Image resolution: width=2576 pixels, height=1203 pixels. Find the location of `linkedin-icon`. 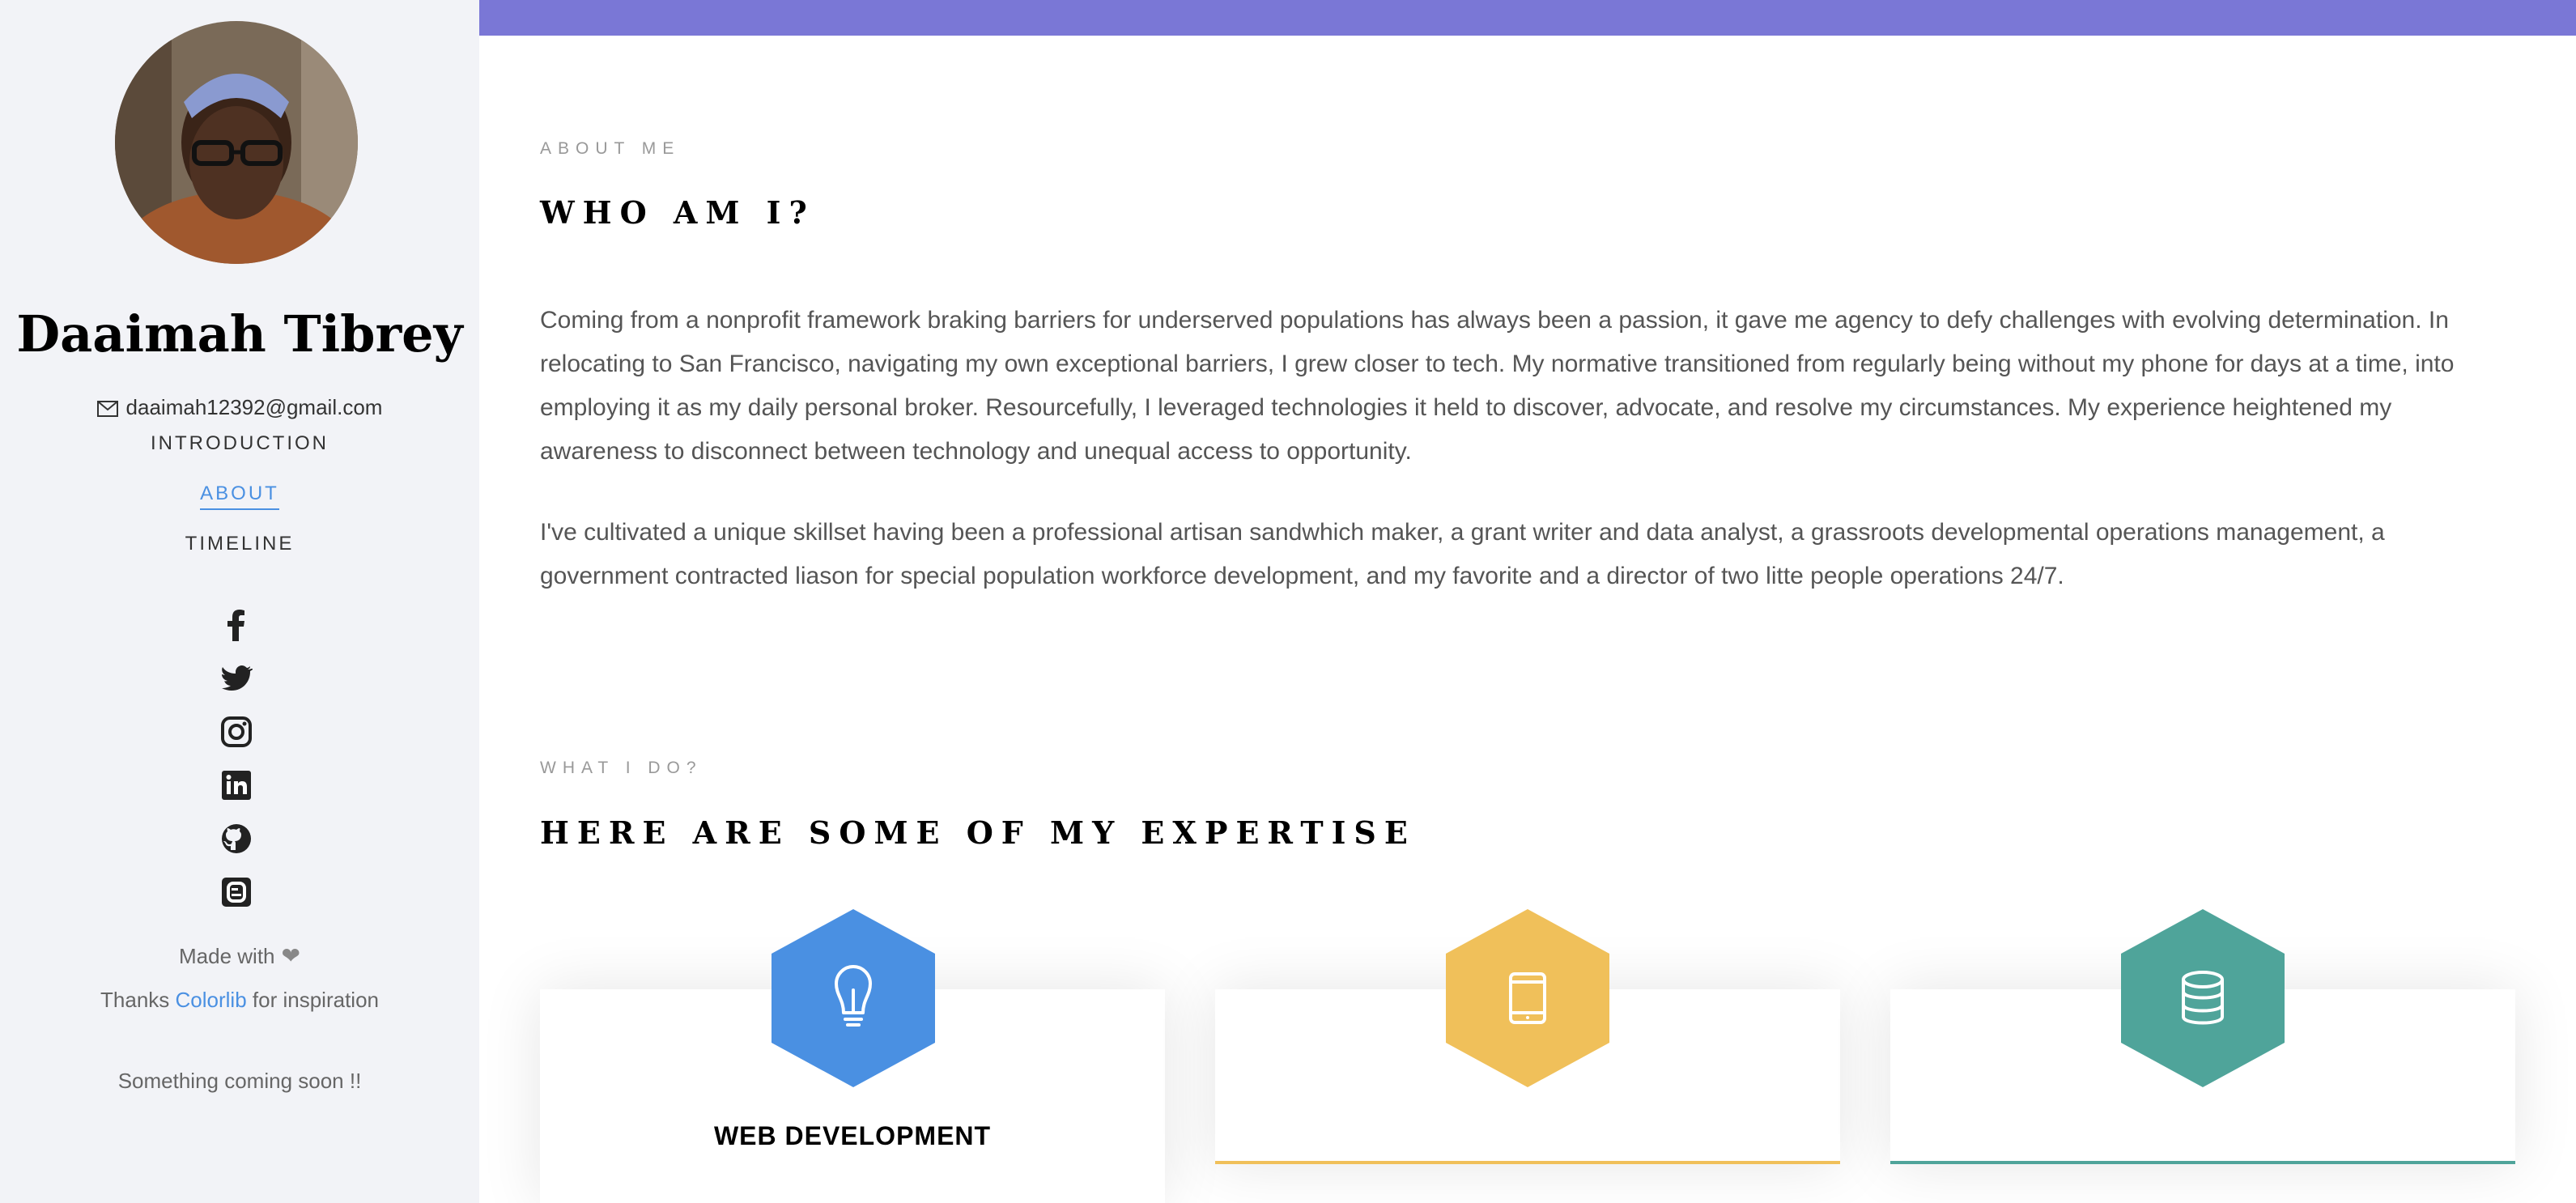

linkedin-icon is located at coordinates (236, 785).